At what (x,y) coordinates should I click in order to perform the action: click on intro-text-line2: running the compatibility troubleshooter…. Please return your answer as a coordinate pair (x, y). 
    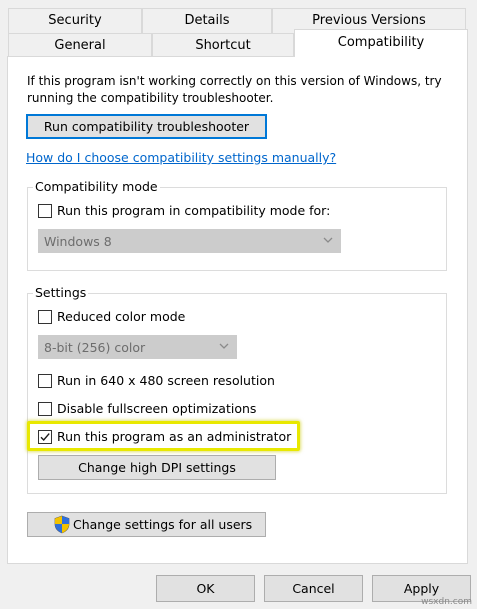
    Looking at the image, I should click on (150, 98).